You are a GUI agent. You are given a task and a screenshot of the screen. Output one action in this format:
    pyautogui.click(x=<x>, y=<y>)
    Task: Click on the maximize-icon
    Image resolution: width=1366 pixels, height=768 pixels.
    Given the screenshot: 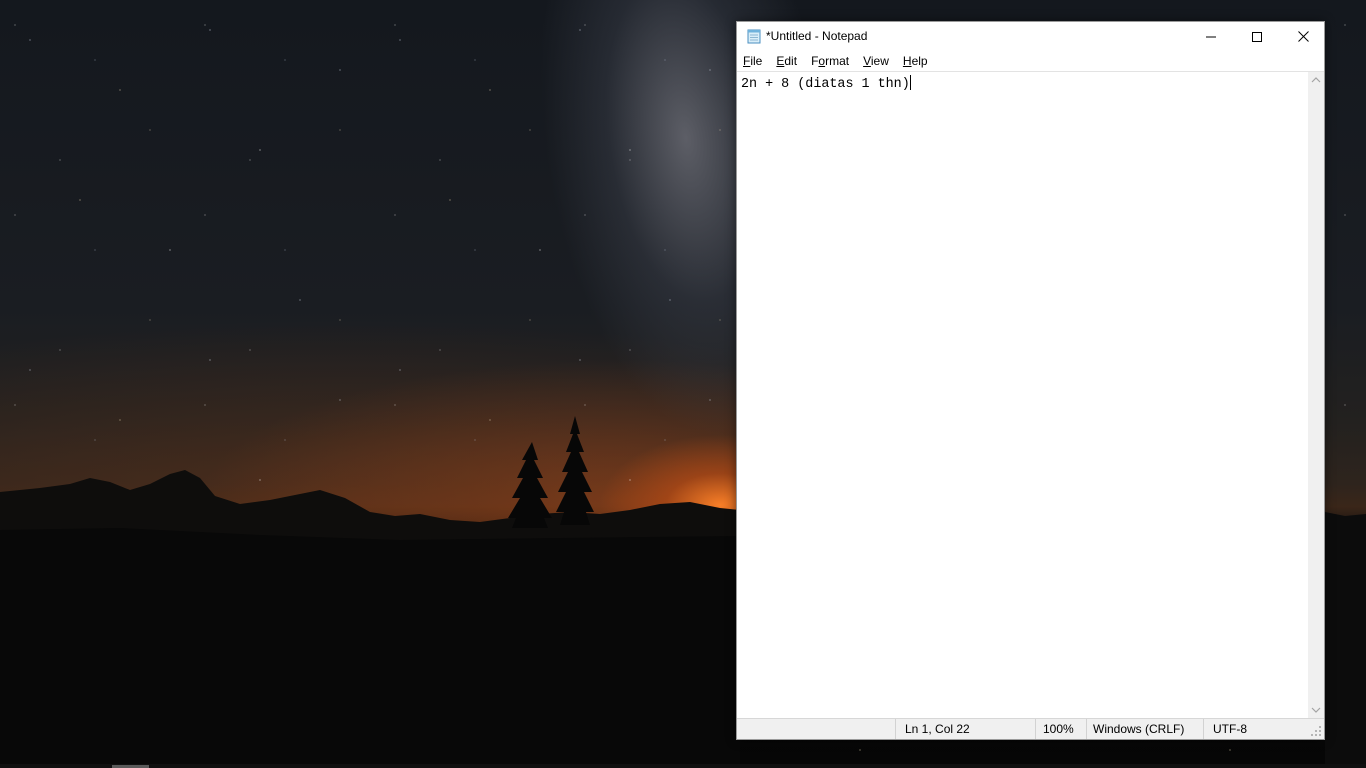 What is the action you would take?
    pyautogui.click(x=1257, y=36)
    